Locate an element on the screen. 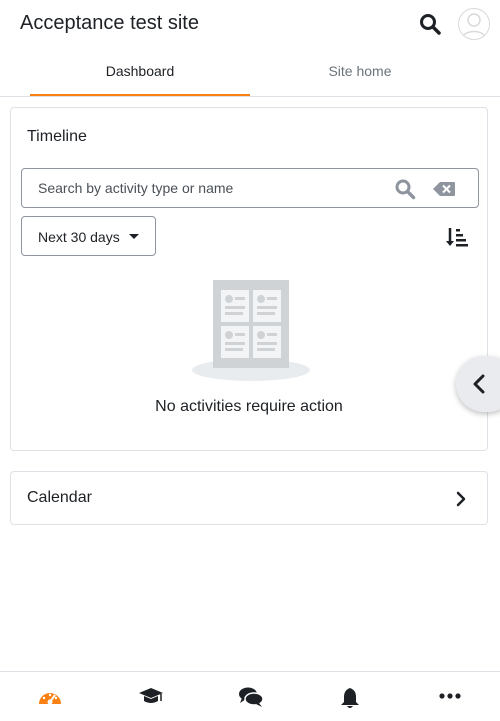  chevron-right-icon is located at coordinates (461, 499).